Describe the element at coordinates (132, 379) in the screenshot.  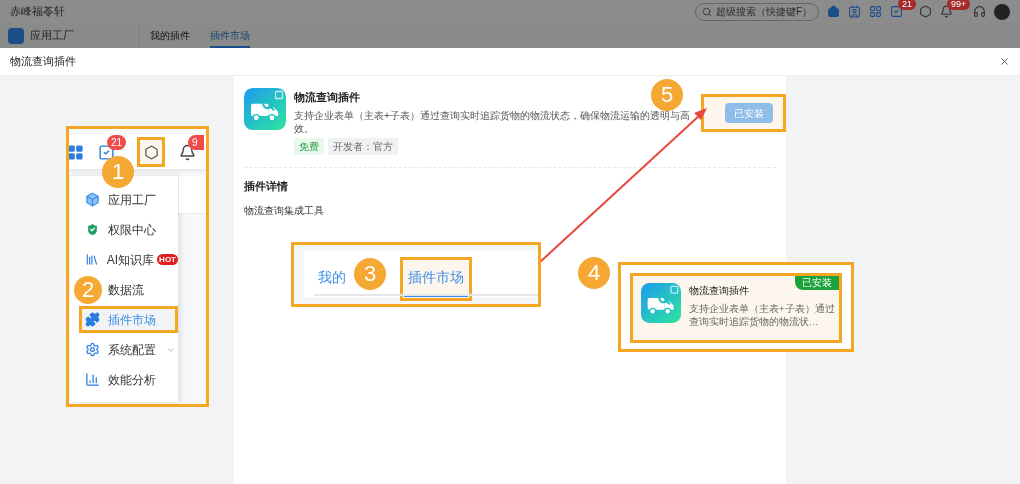
I see `menu-item: 效能分析` at that location.